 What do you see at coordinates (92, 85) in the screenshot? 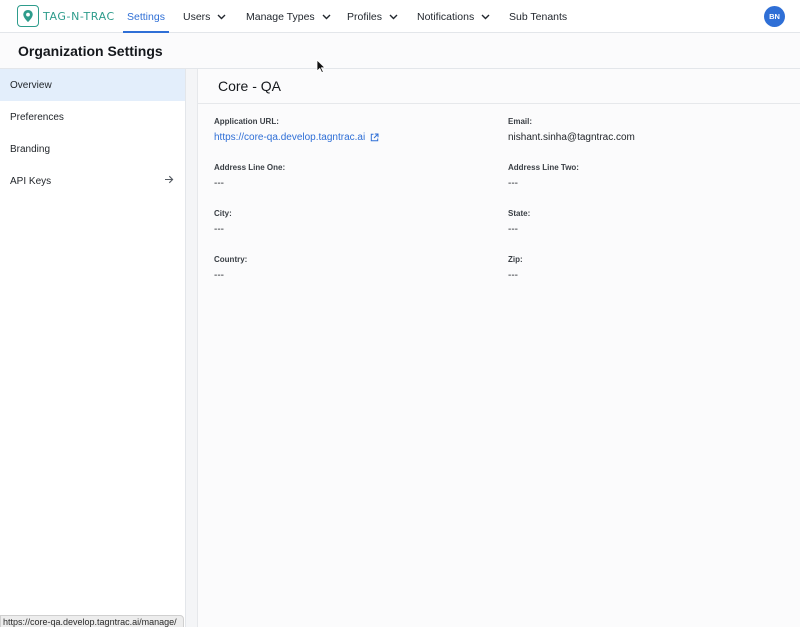
I see `sidebar-item-overview: Overview` at bounding box center [92, 85].